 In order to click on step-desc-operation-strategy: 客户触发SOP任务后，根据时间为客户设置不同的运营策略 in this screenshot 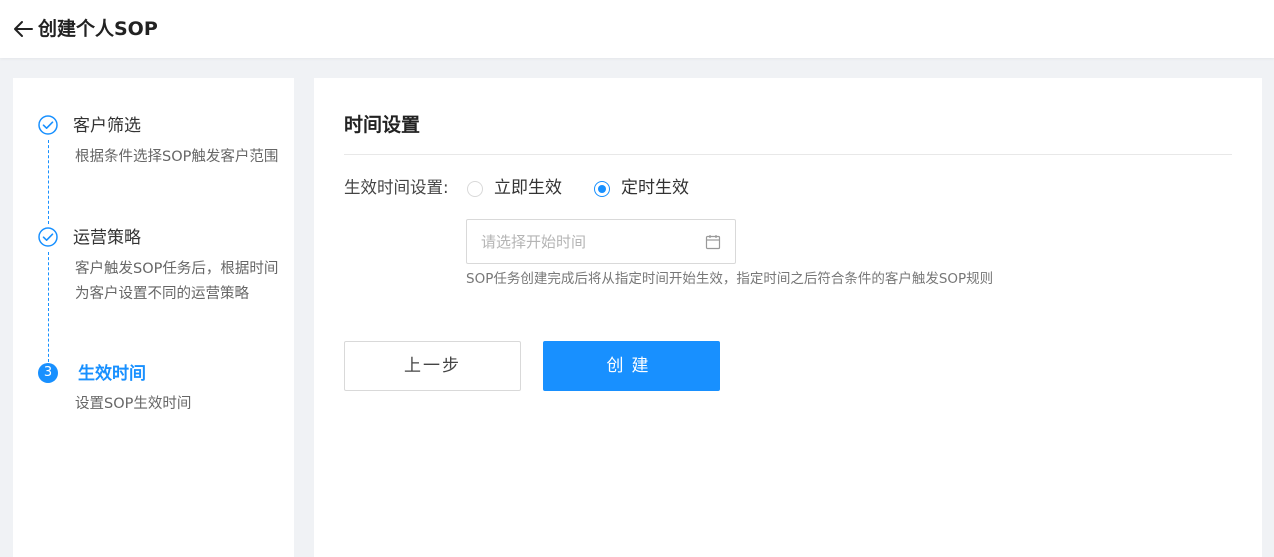, I will do `click(177, 281)`.